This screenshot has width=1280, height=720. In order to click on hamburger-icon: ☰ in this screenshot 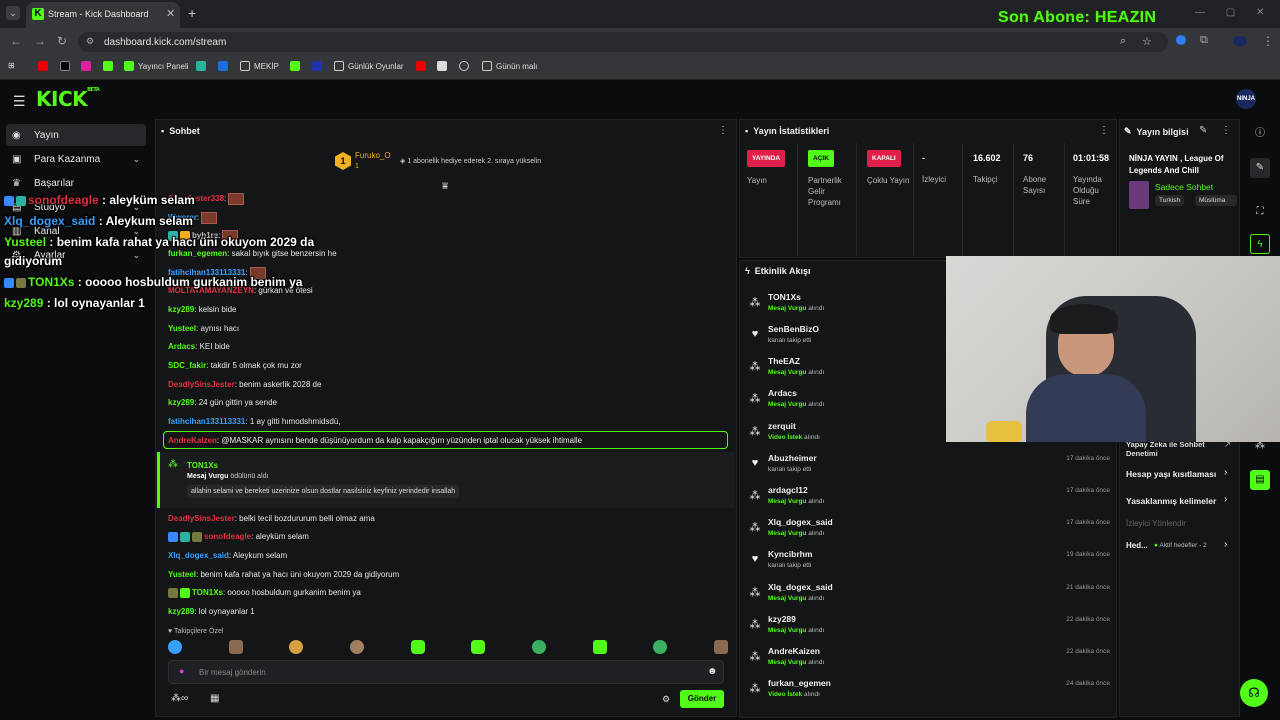, I will do `click(19, 101)`.